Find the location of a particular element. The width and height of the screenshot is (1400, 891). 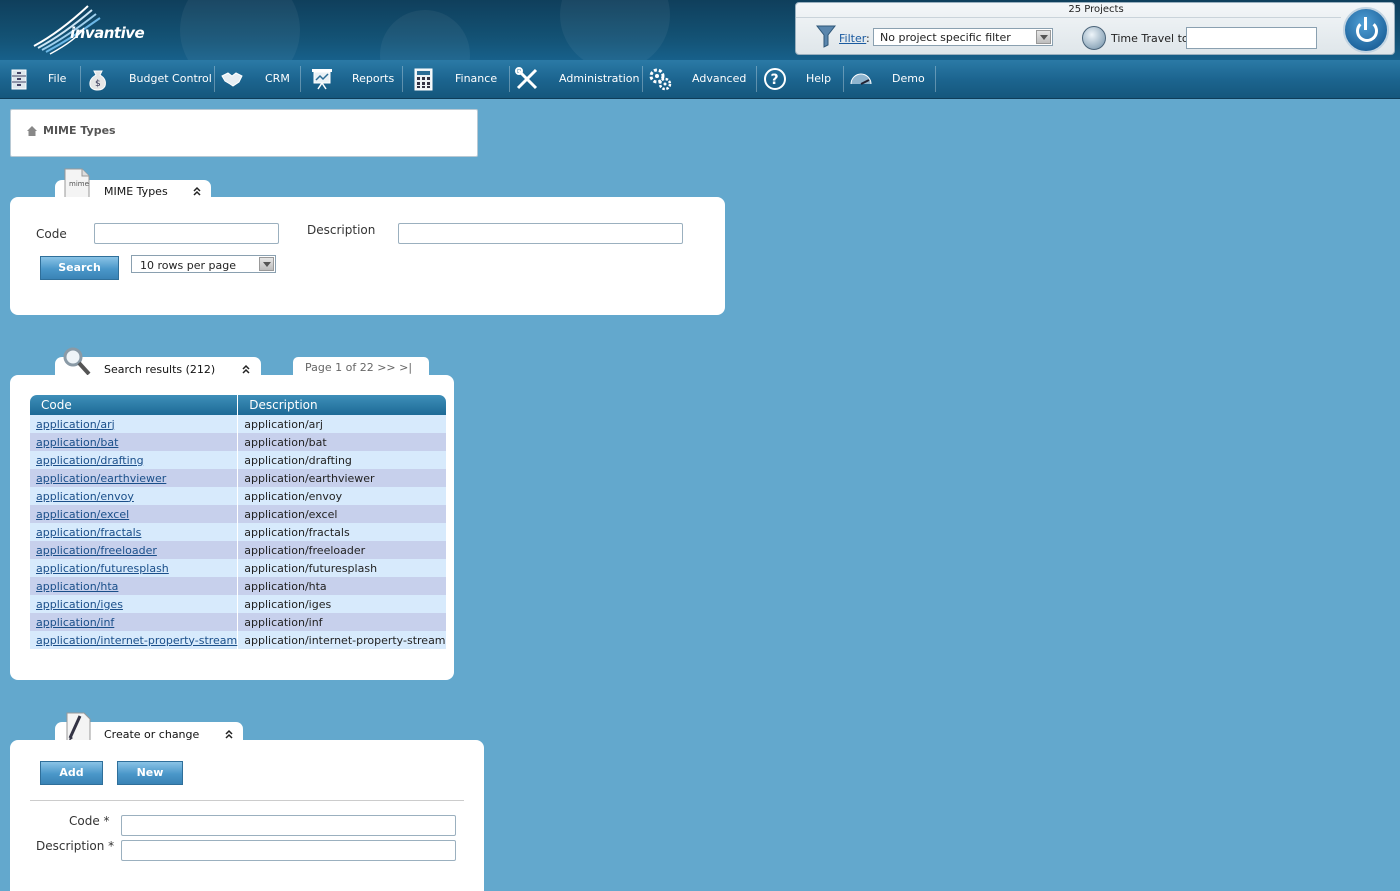

code-cell: application/internet-property-stream is located at coordinates (134, 640).